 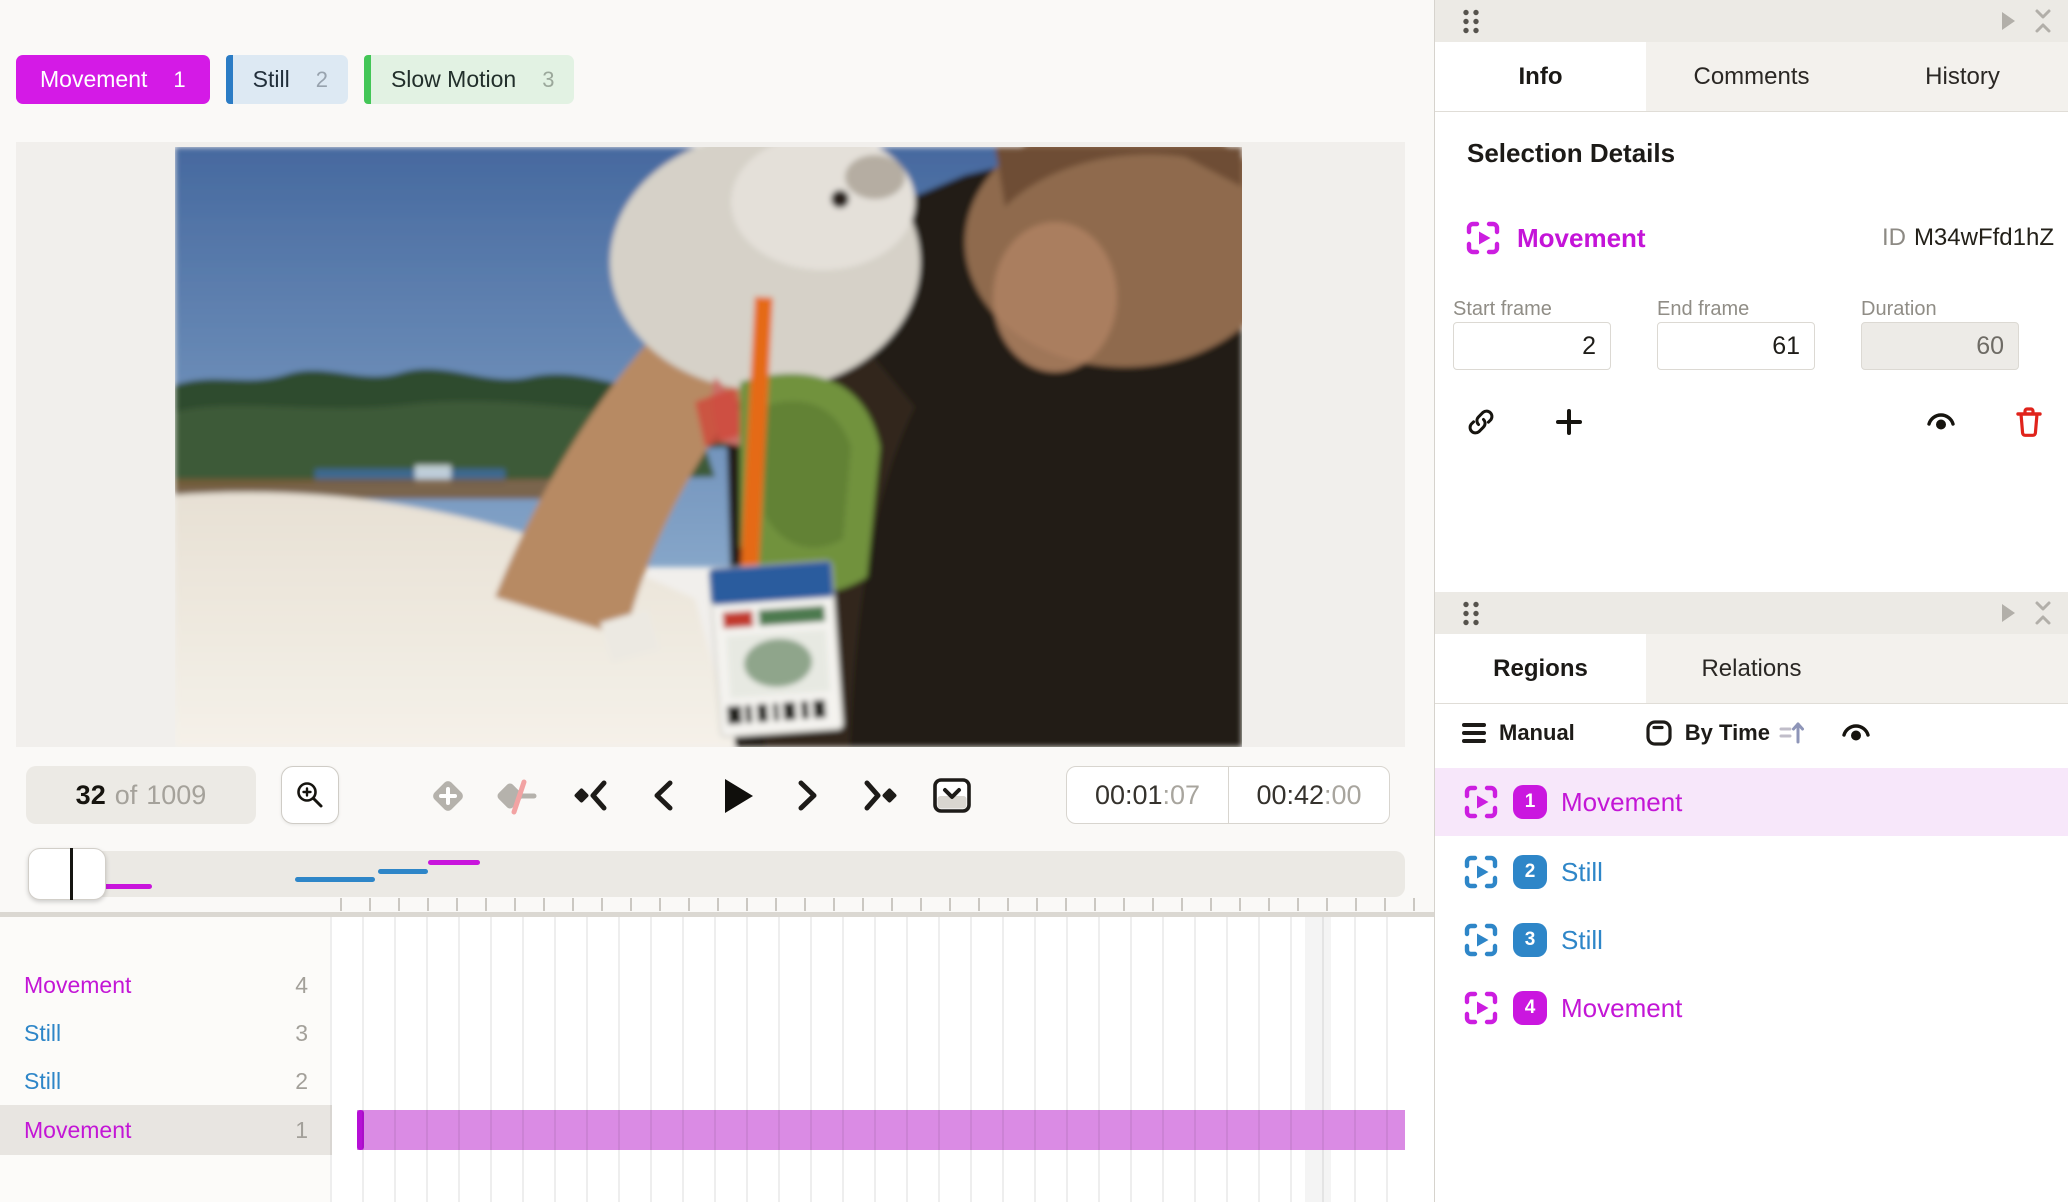 I want to click on playback-options-button, so click(x=952, y=796).